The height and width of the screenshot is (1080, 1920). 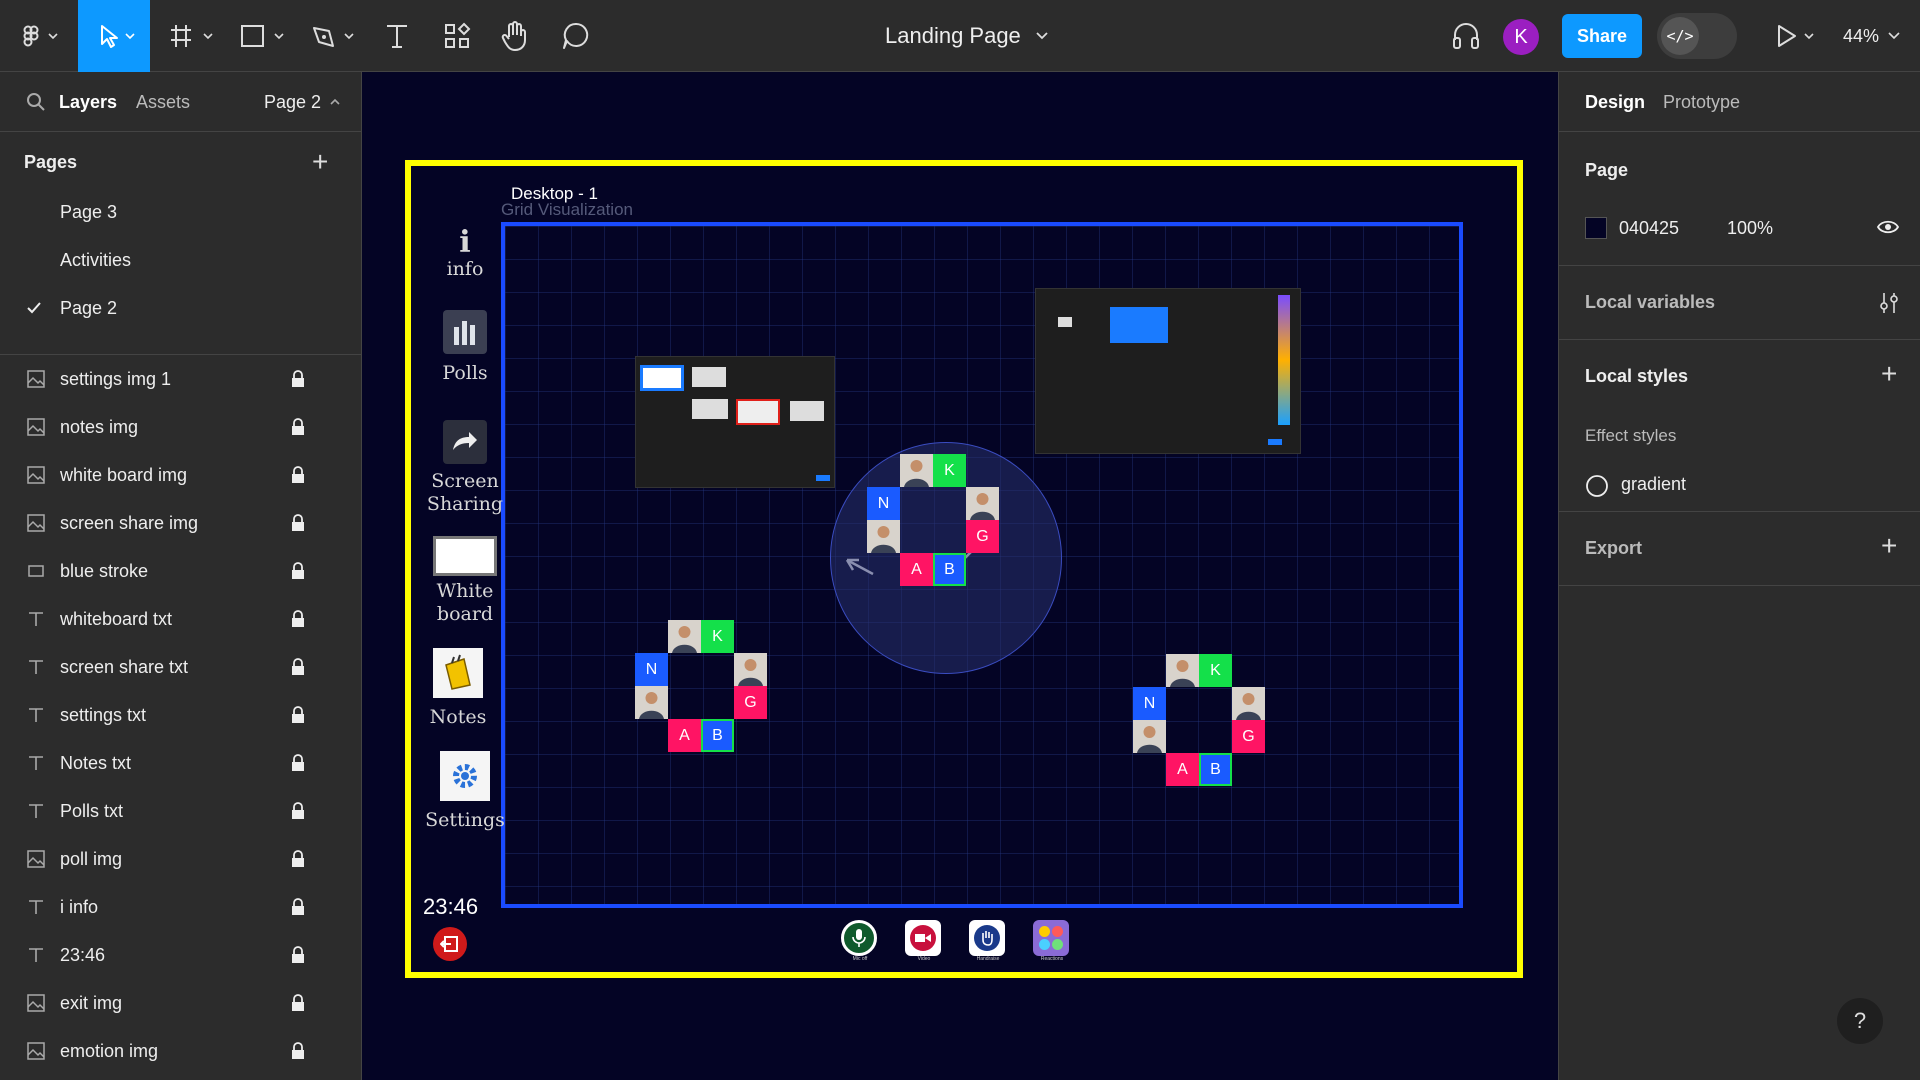 What do you see at coordinates (465, 347) in the screenshot?
I see `polls-item: Polls` at bounding box center [465, 347].